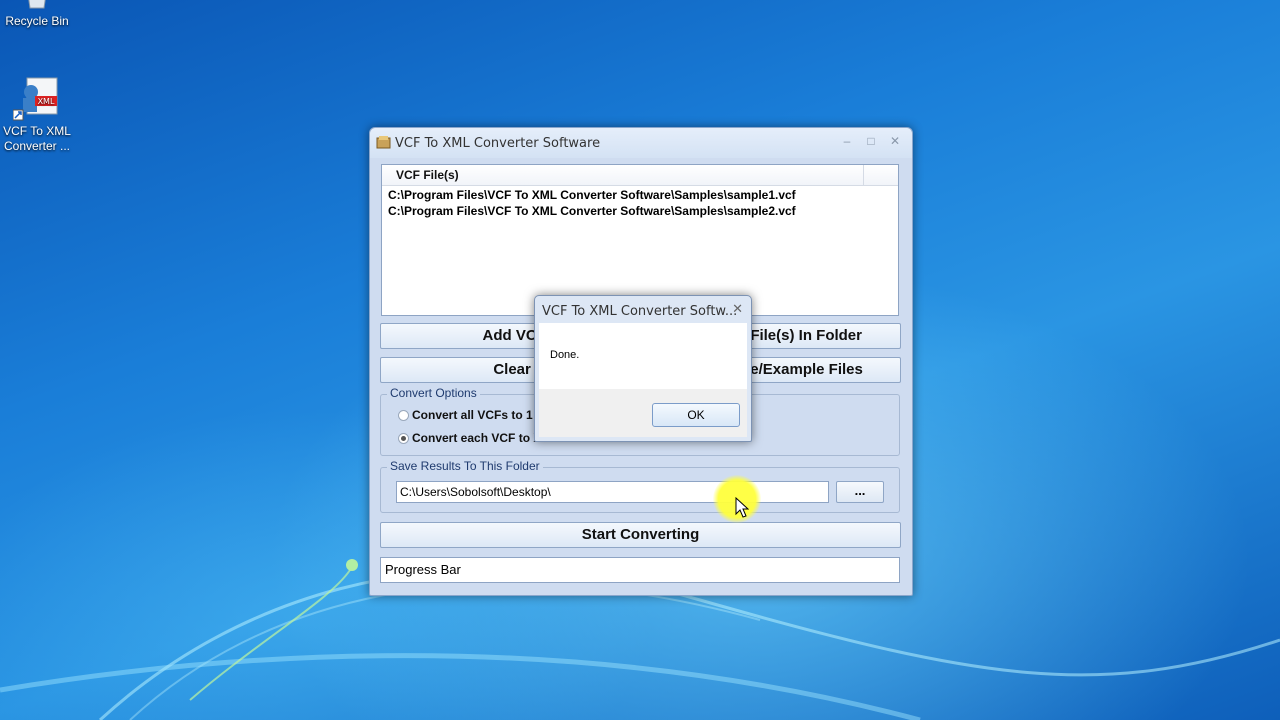  I want to click on dialog-body: Done., so click(643, 356).